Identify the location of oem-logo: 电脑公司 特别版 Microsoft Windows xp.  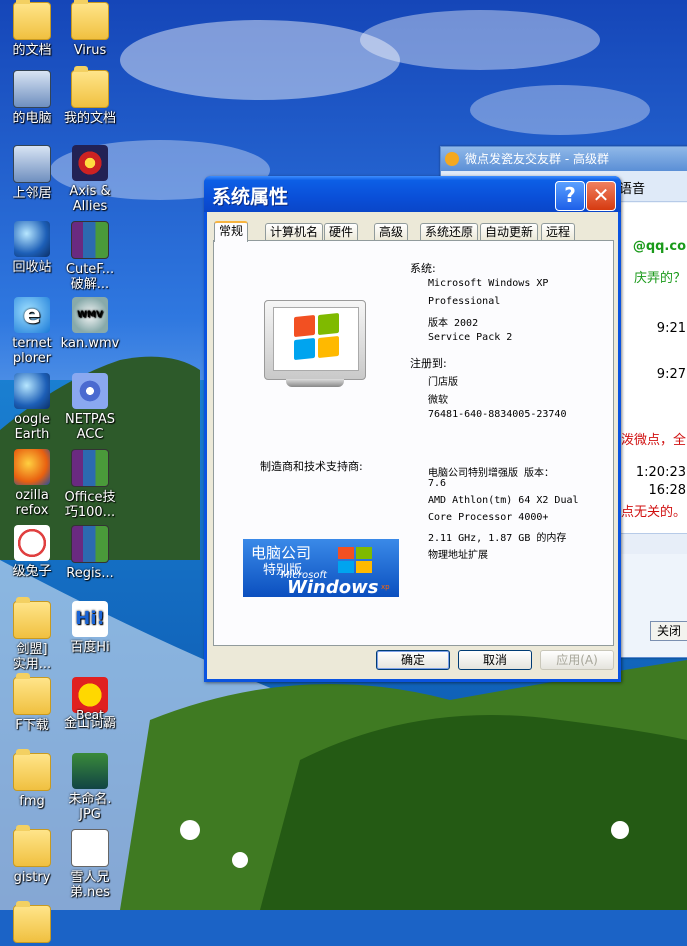
(321, 568).